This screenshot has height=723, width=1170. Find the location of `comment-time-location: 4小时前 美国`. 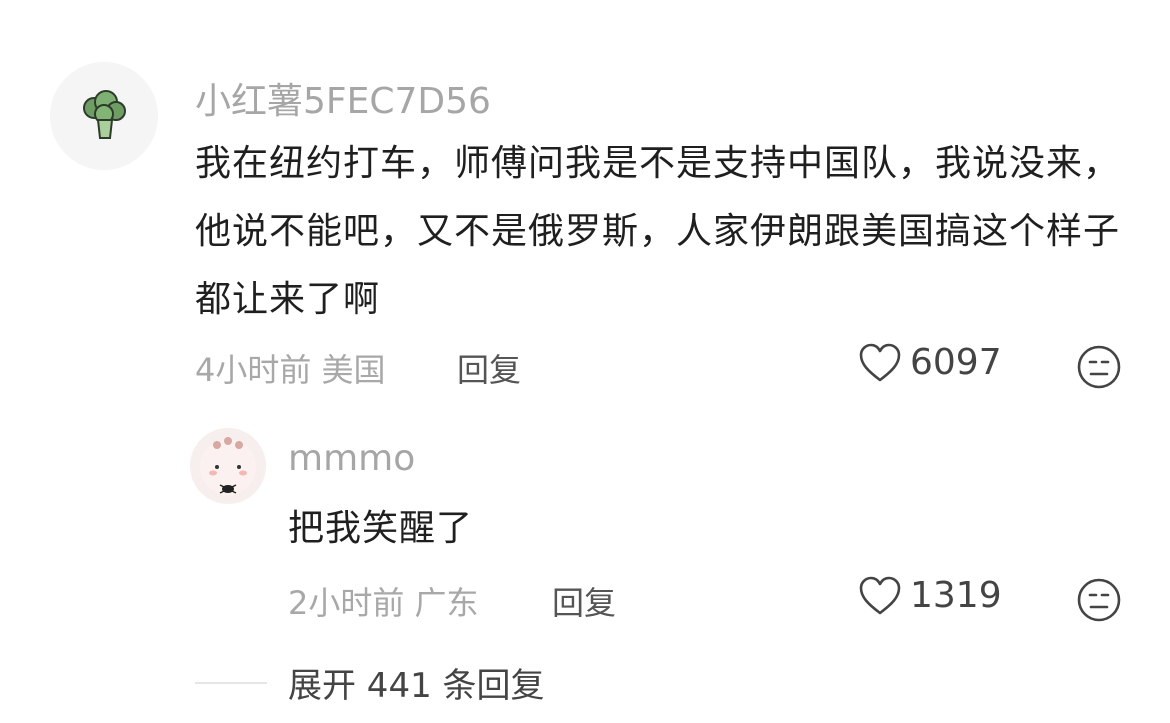

comment-time-location: 4小时前 美国 is located at coordinates (290, 370).